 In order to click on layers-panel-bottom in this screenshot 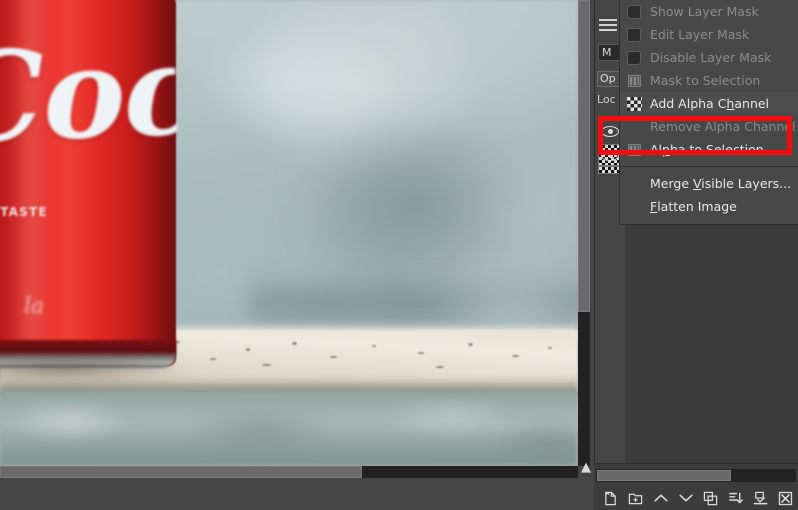, I will do `click(696, 487)`.